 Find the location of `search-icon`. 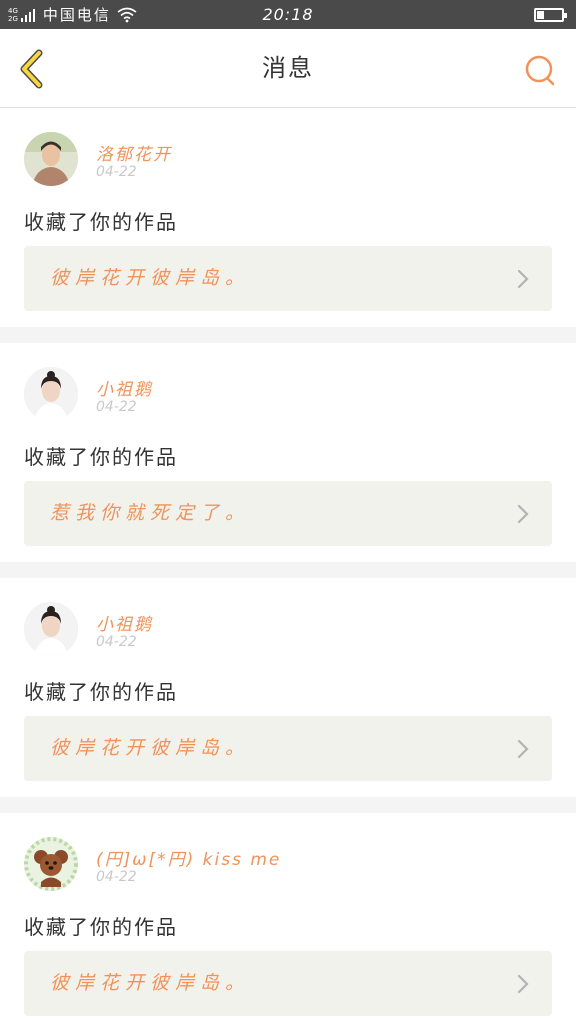

search-icon is located at coordinates (540, 70).